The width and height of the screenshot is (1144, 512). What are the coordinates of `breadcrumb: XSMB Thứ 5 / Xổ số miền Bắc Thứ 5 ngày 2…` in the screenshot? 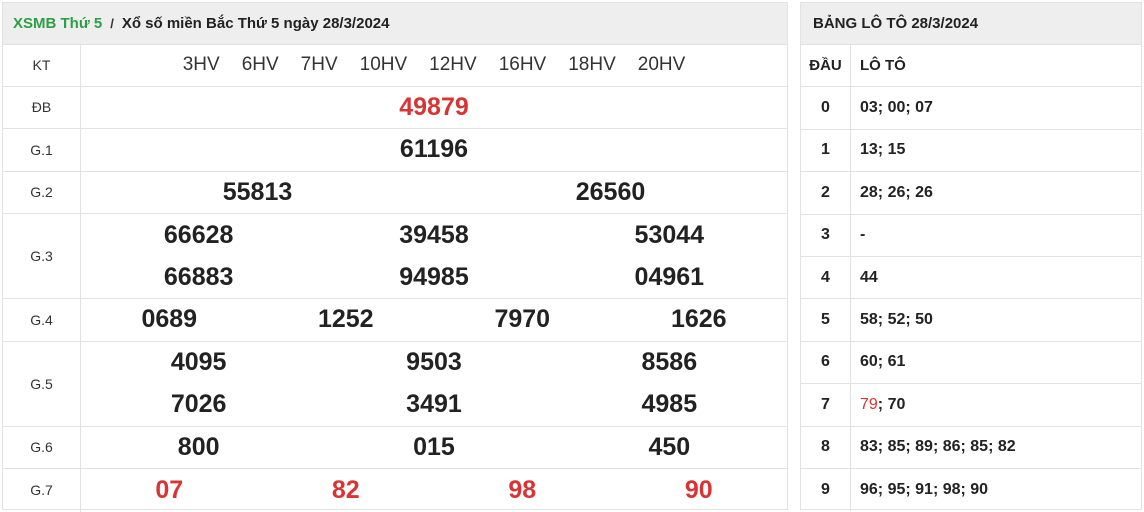 It's located at (395, 24).